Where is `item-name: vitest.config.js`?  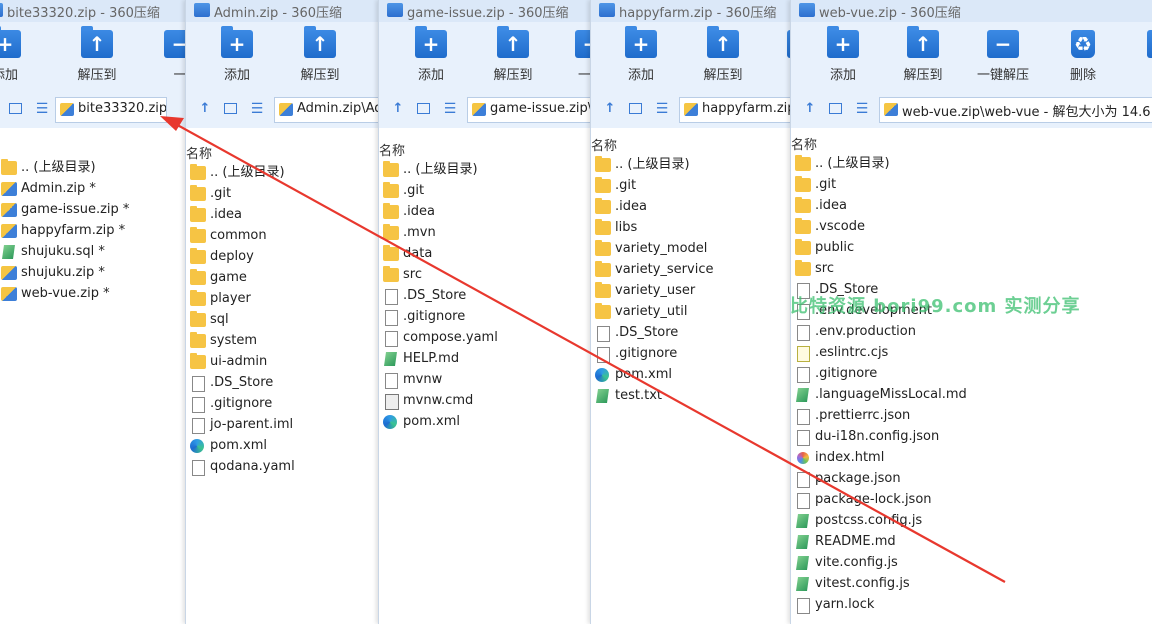 item-name: vitest.config.js is located at coordinates (862, 583).